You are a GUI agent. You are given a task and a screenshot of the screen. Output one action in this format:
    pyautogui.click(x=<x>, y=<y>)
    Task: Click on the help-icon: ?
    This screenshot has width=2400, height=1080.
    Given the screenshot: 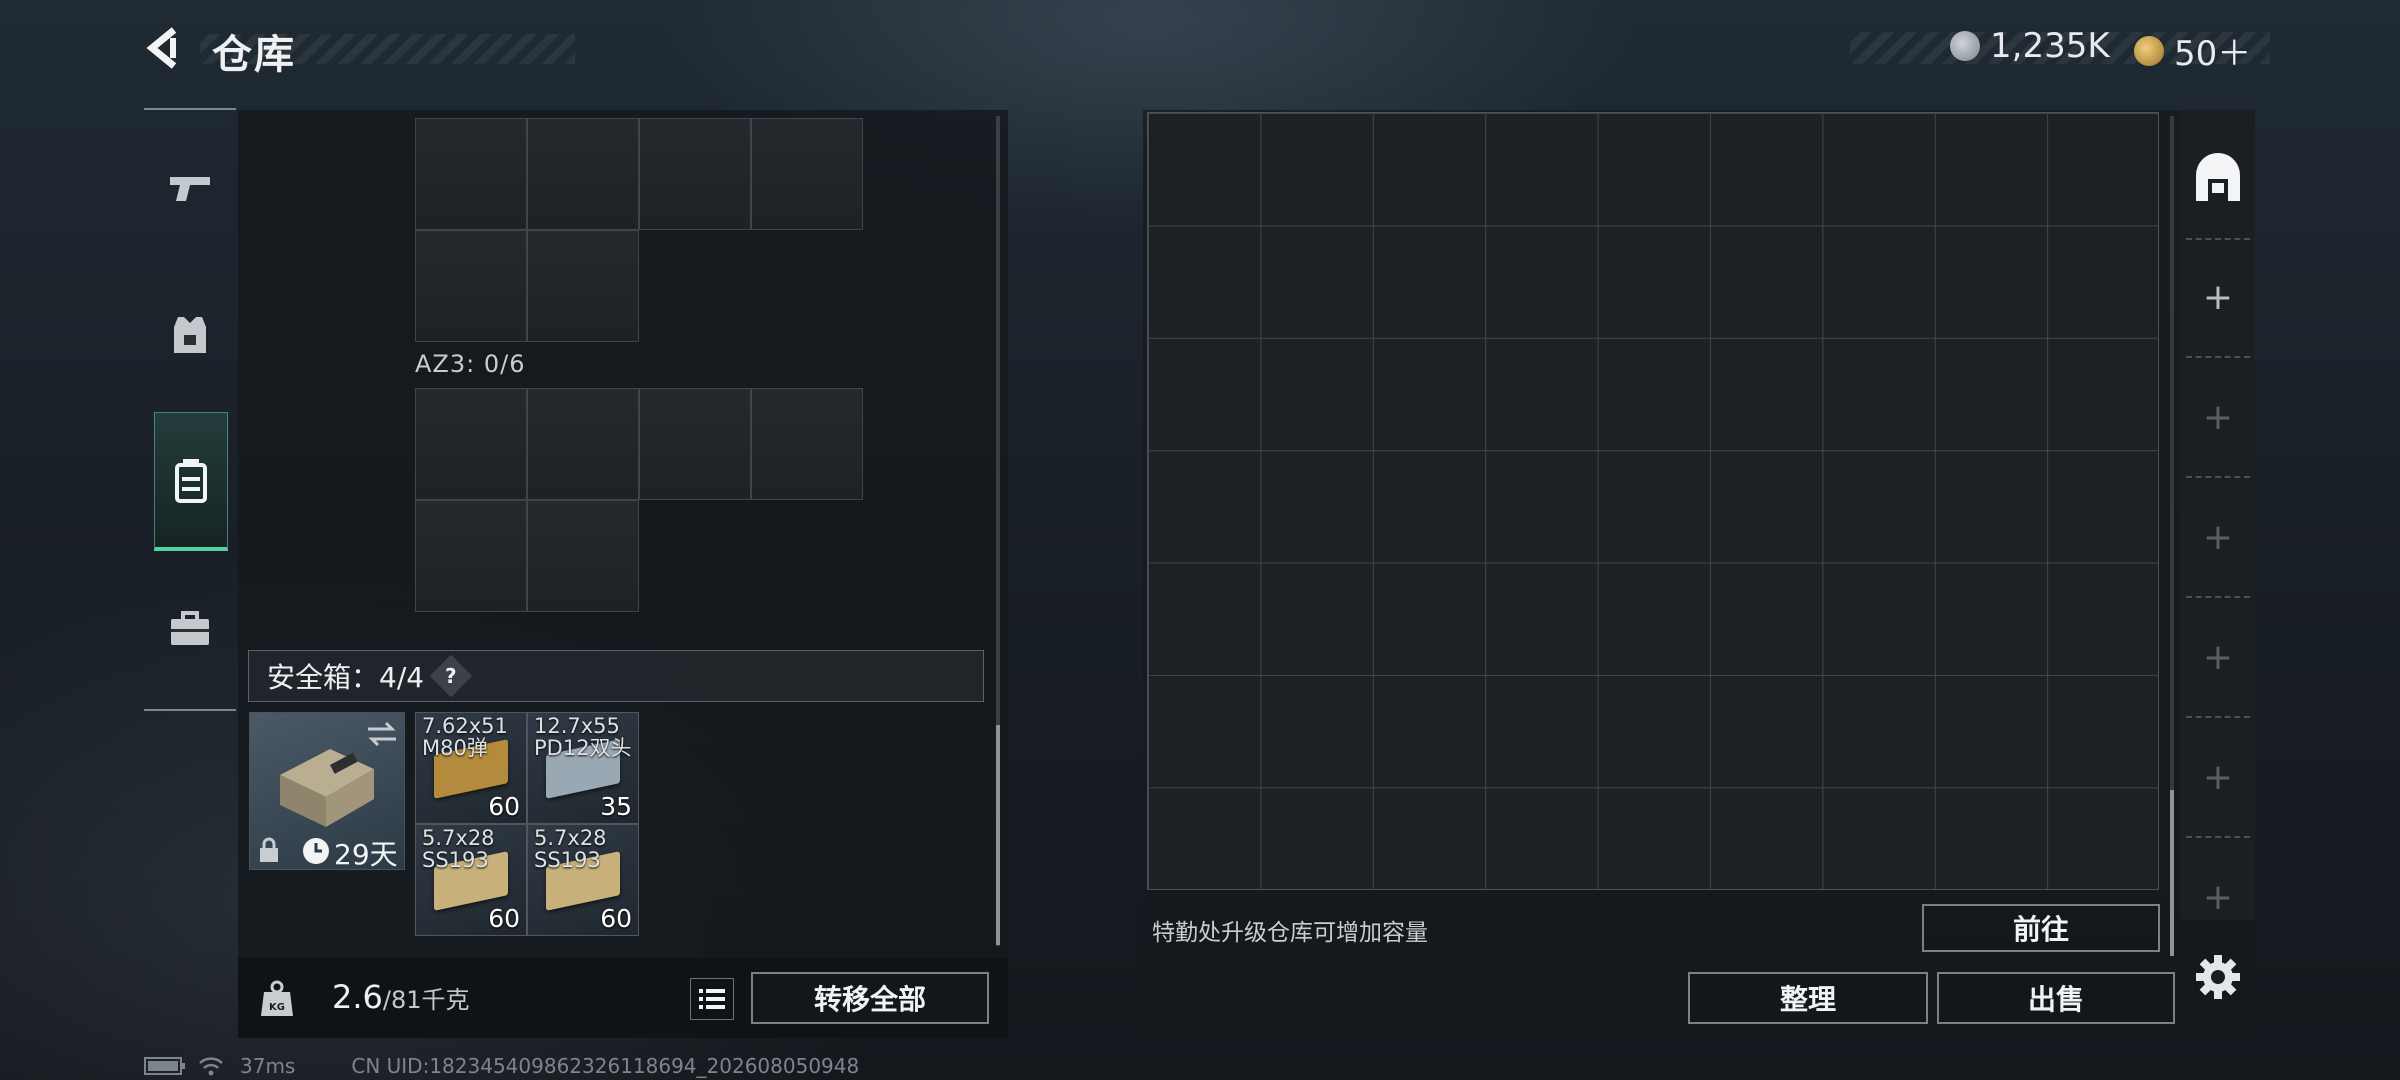 What is the action you would take?
    pyautogui.click(x=451, y=676)
    